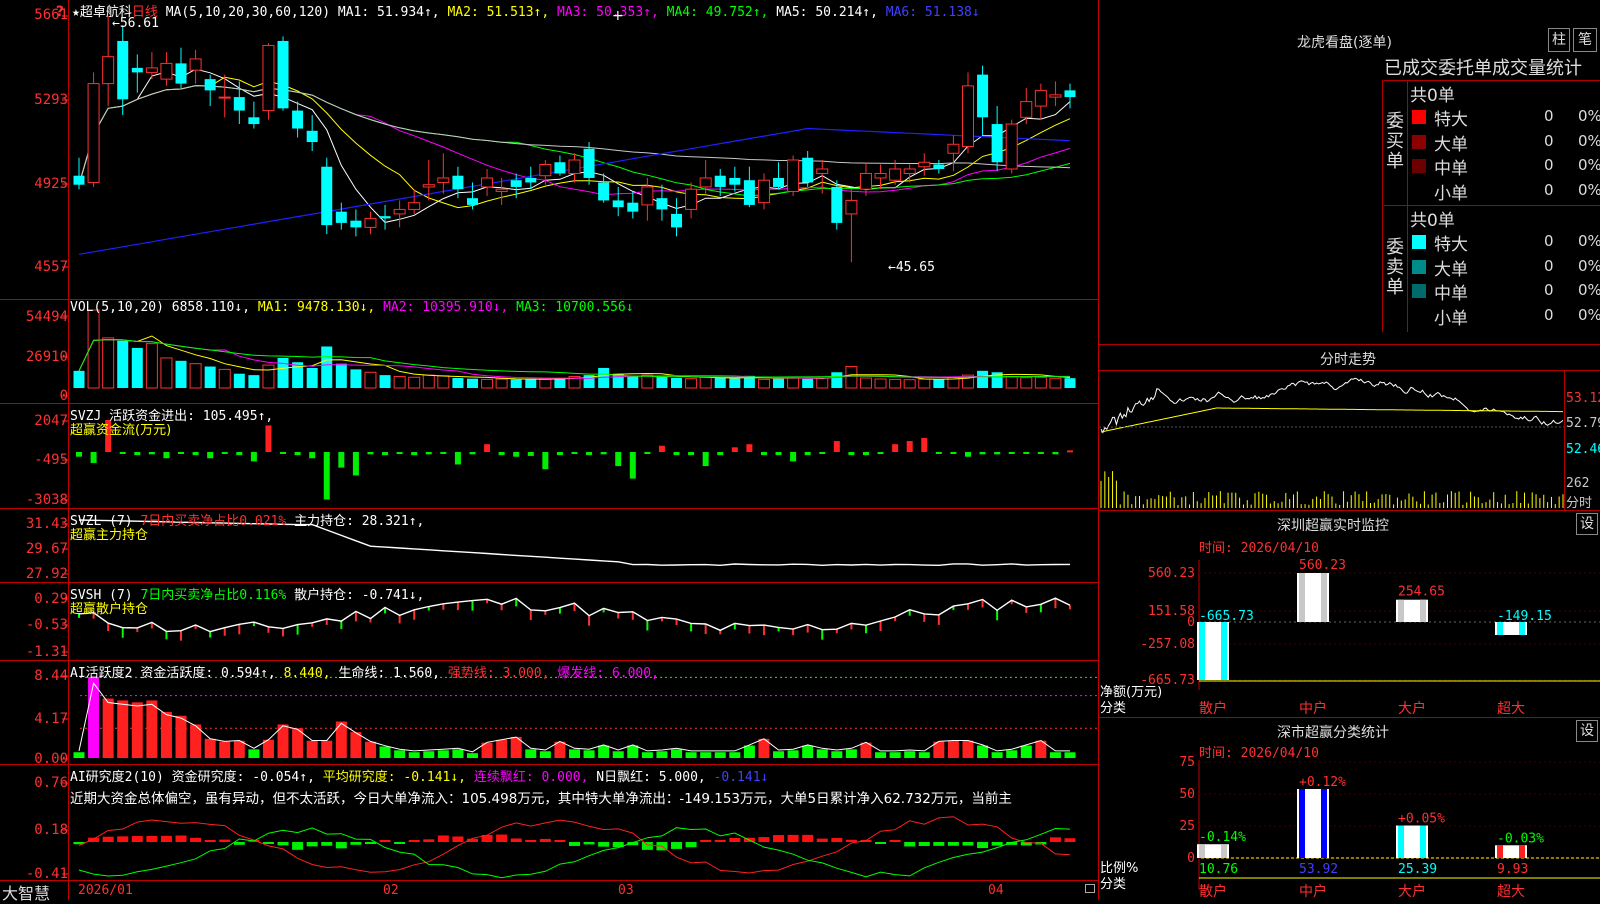  Describe the element at coordinates (1187, 794) in the screenshot. I see `cls-axis-label: 50` at that location.